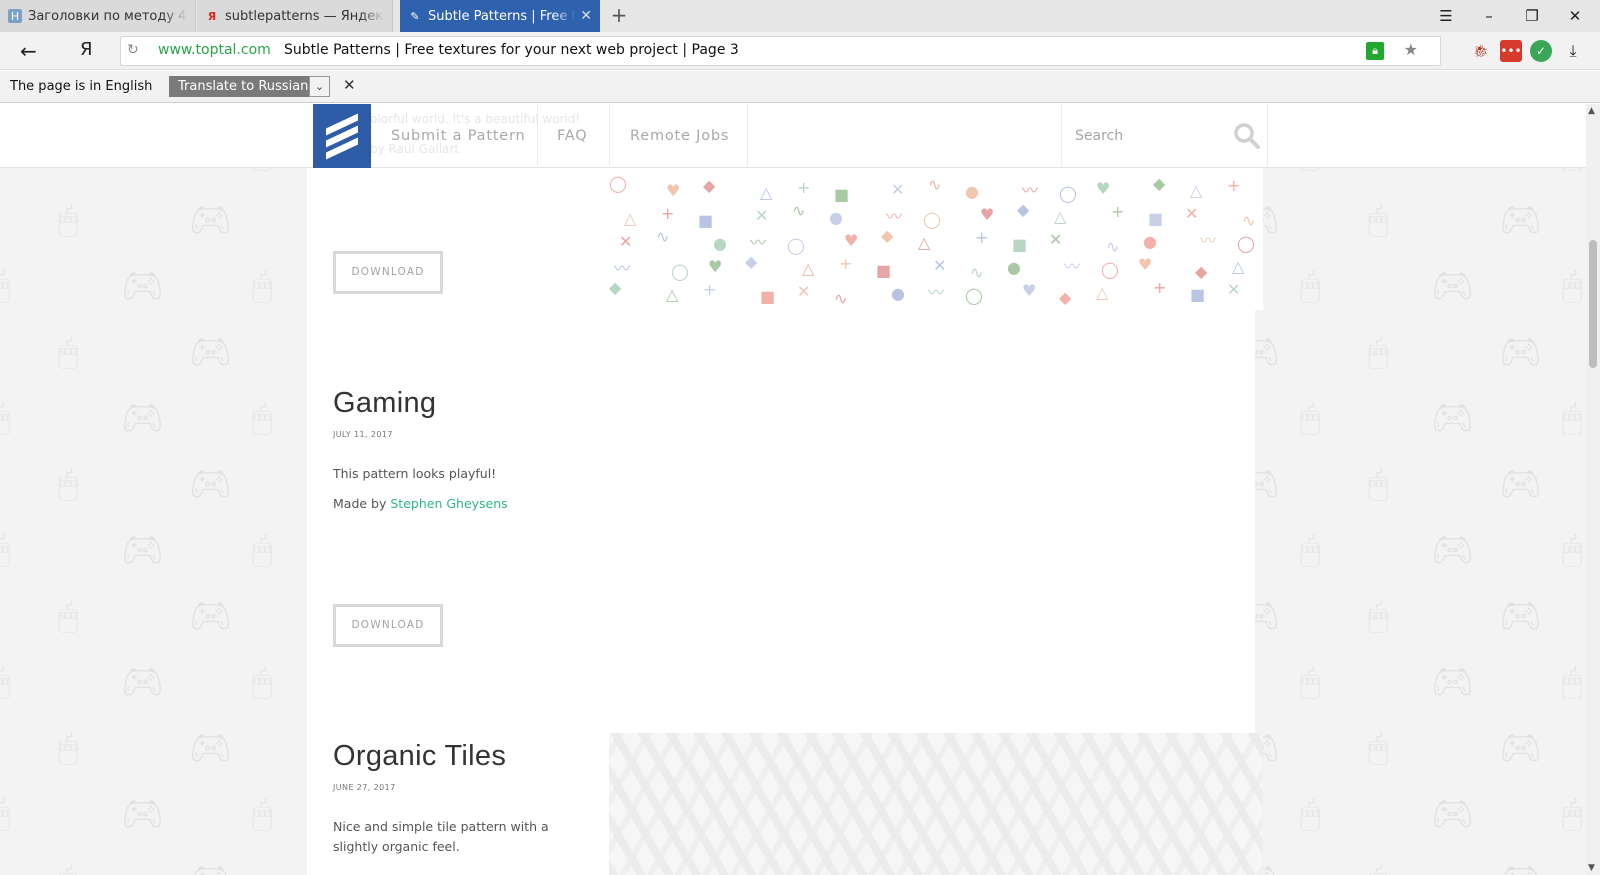 The width and height of the screenshot is (1600, 875). What do you see at coordinates (1446, 16) in the screenshot?
I see `menu-icon: ☰` at bounding box center [1446, 16].